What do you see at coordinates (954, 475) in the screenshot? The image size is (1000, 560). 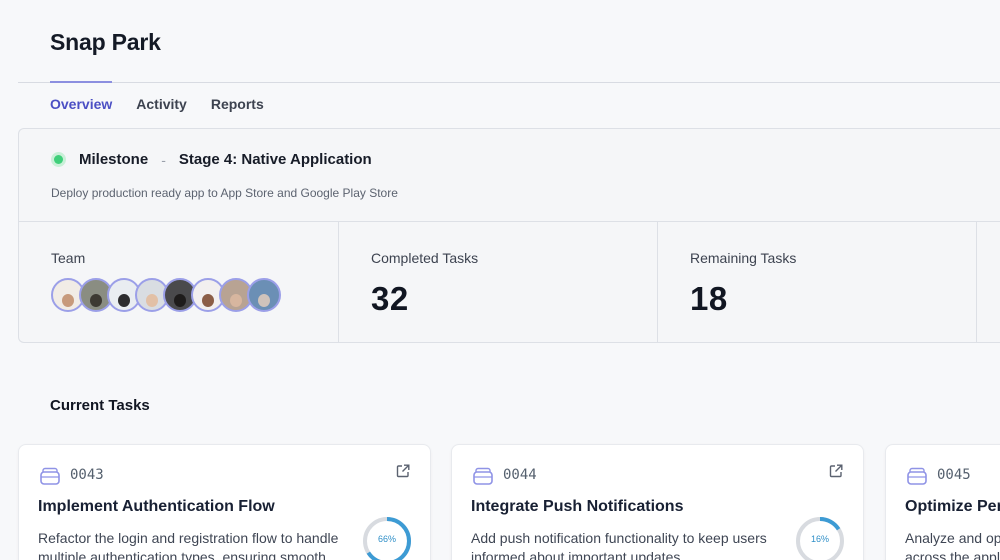 I see `task-id: 0045` at bounding box center [954, 475].